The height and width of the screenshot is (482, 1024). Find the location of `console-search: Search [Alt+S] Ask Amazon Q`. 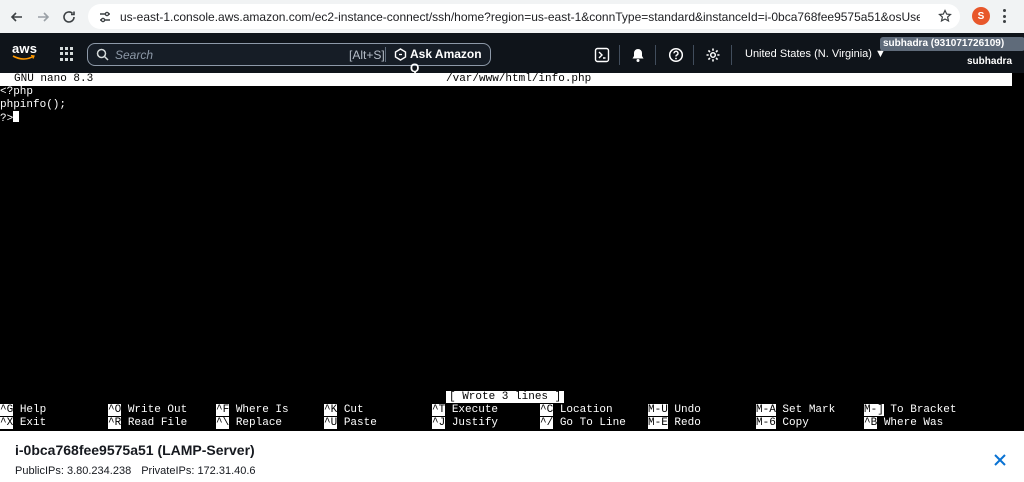

console-search: Search [Alt+S] Ask Amazon Q is located at coordinates (289, 59).